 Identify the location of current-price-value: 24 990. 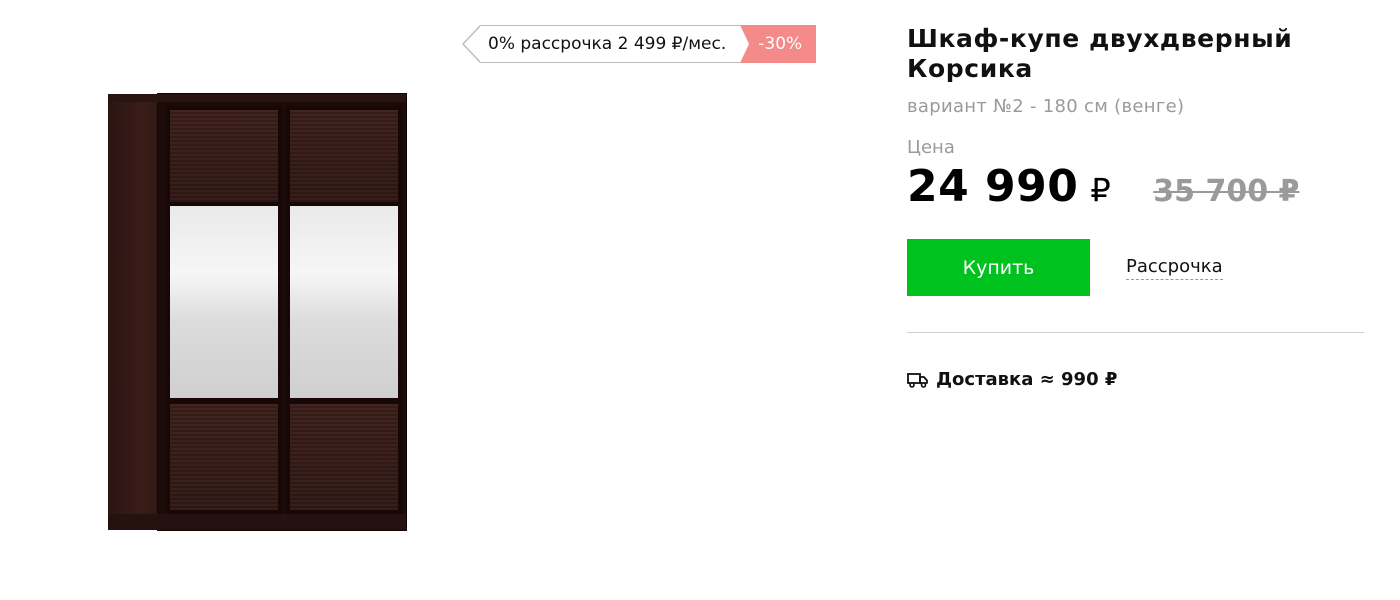
(993, 186).